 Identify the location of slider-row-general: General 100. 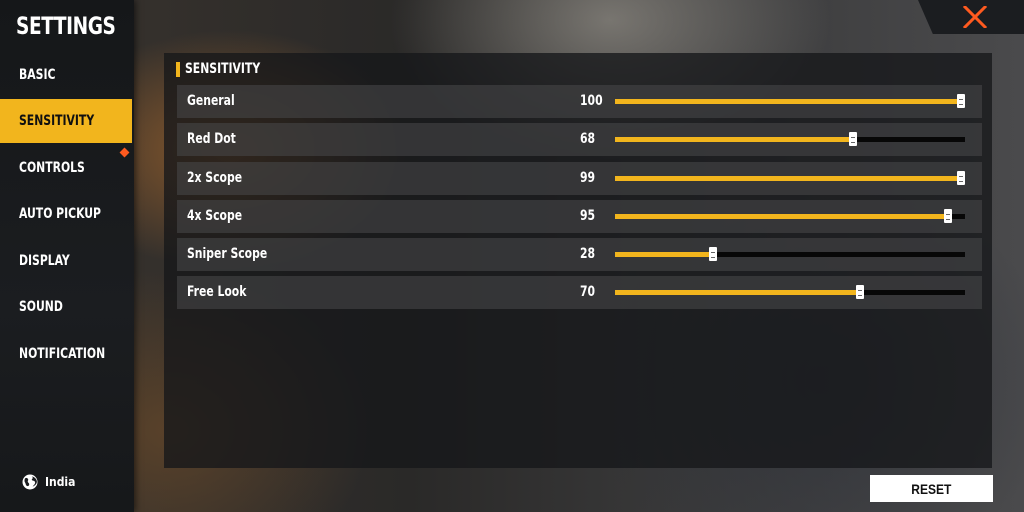
(579, 101).